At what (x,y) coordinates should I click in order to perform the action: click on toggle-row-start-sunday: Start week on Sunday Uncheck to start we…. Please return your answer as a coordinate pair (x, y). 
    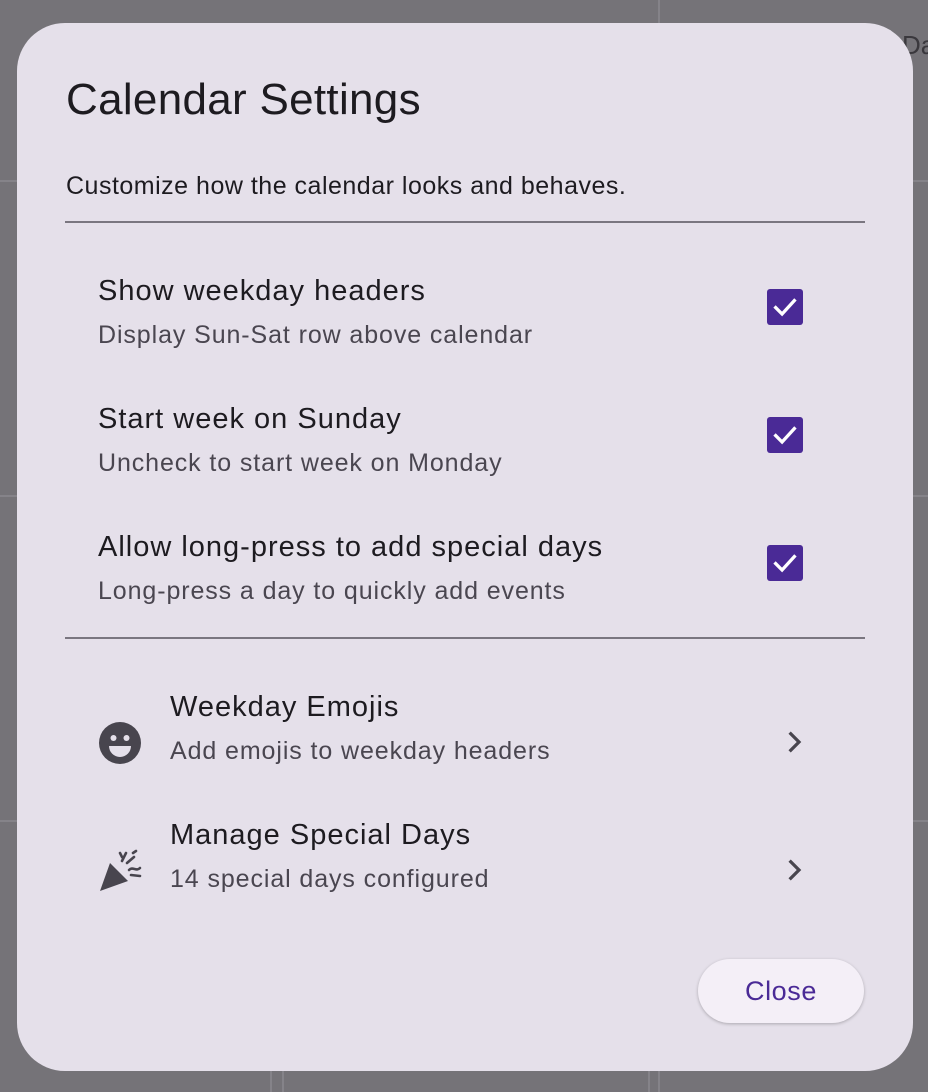
    Looking at the image, I should click on (465, 457).